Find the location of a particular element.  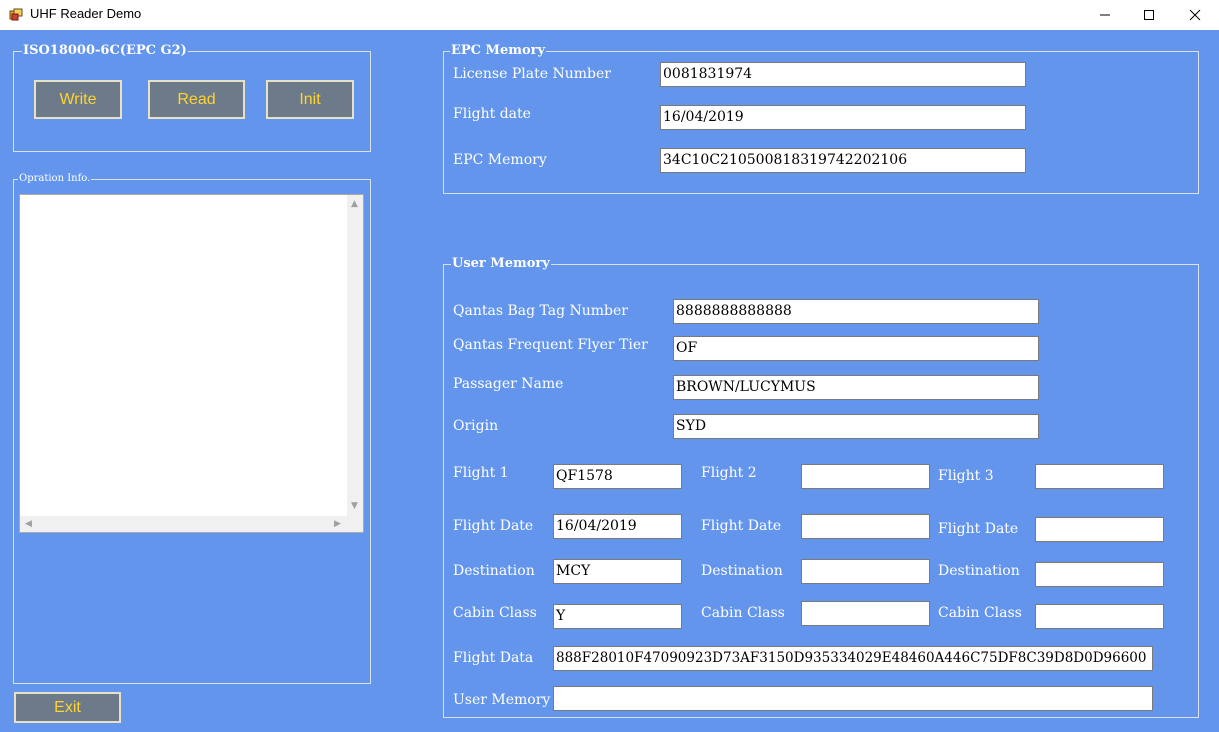

app-icon is located at coordinates (16, 14).